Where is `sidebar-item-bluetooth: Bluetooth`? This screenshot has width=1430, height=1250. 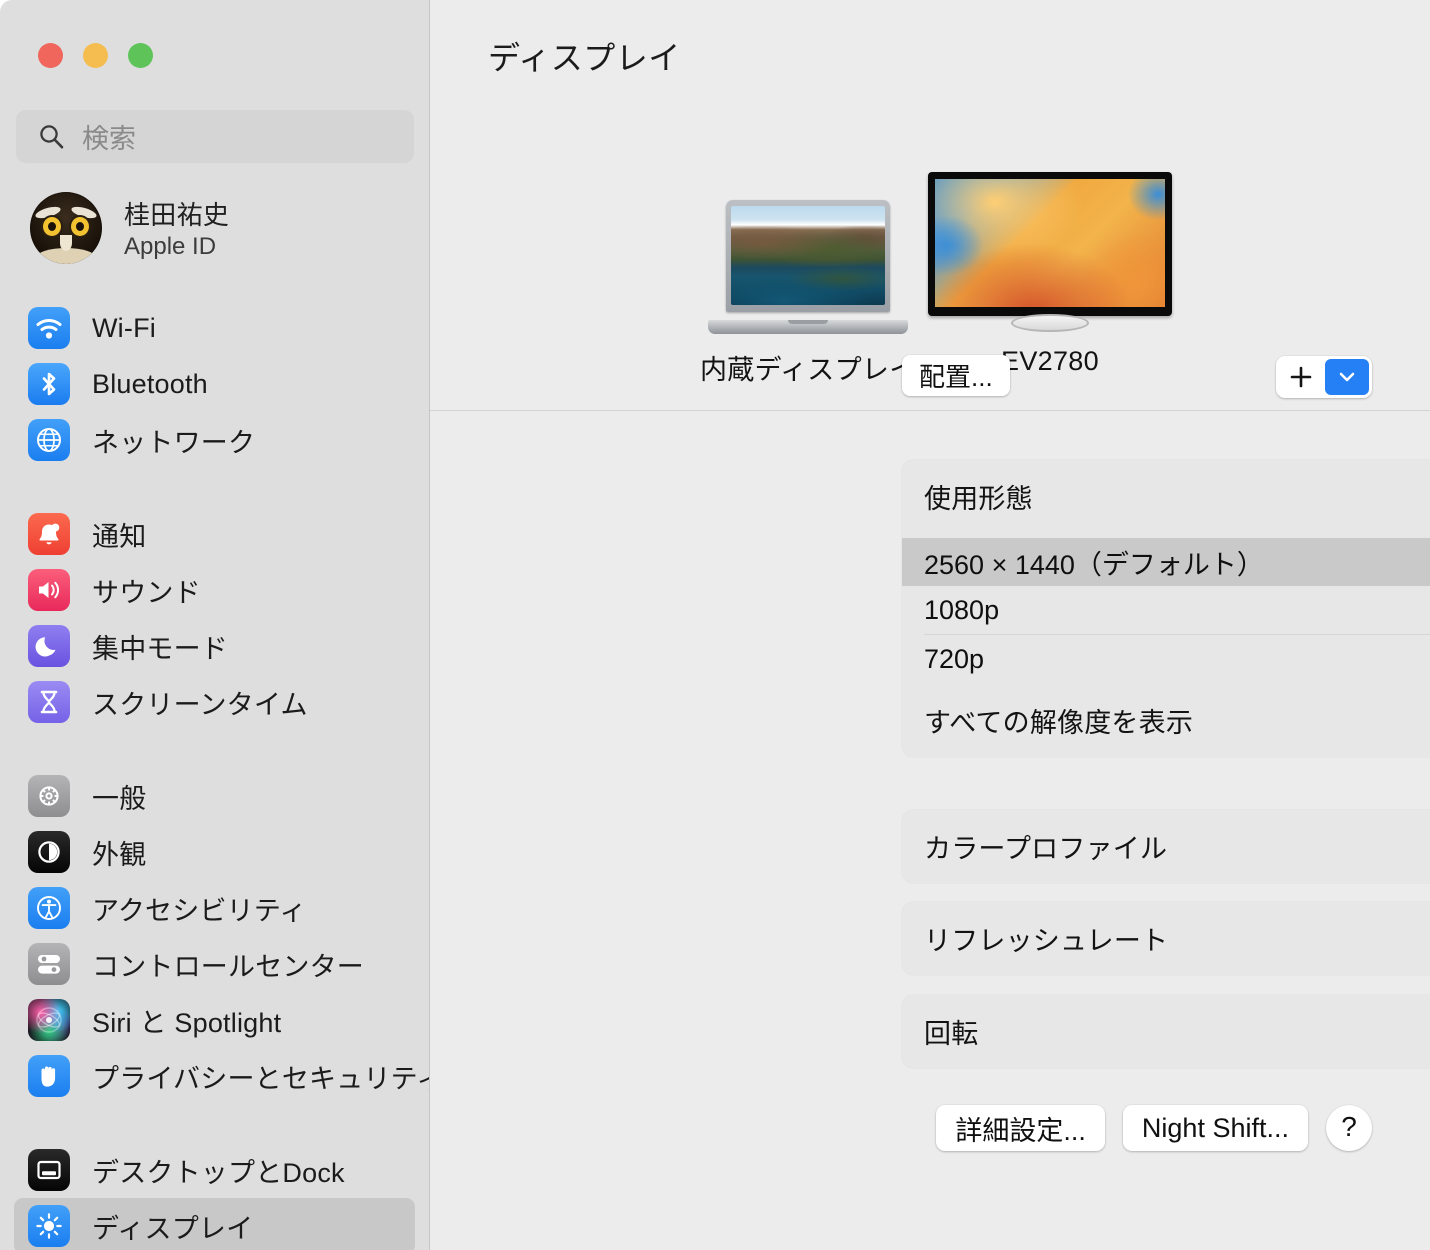
sidebar-item-bluetooth: Bluetooth is located at coordinates (214, 384).